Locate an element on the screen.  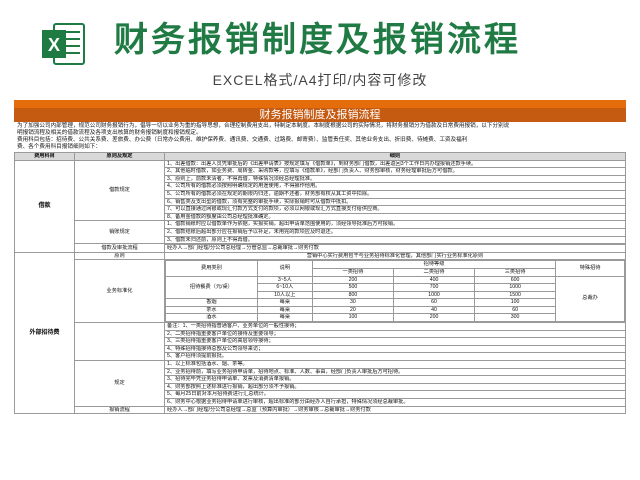
th-grade: 招待等级 is located at coordinates (434, 264).